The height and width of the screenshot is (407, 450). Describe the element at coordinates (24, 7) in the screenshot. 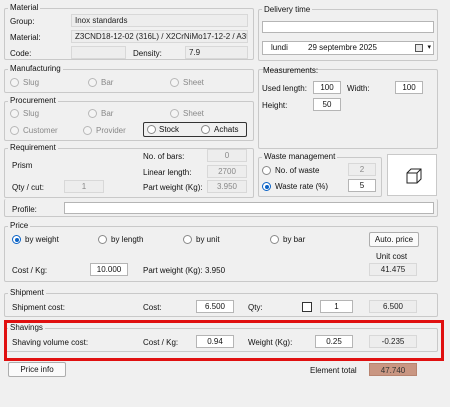

I see `material-legend: Material` at that location.